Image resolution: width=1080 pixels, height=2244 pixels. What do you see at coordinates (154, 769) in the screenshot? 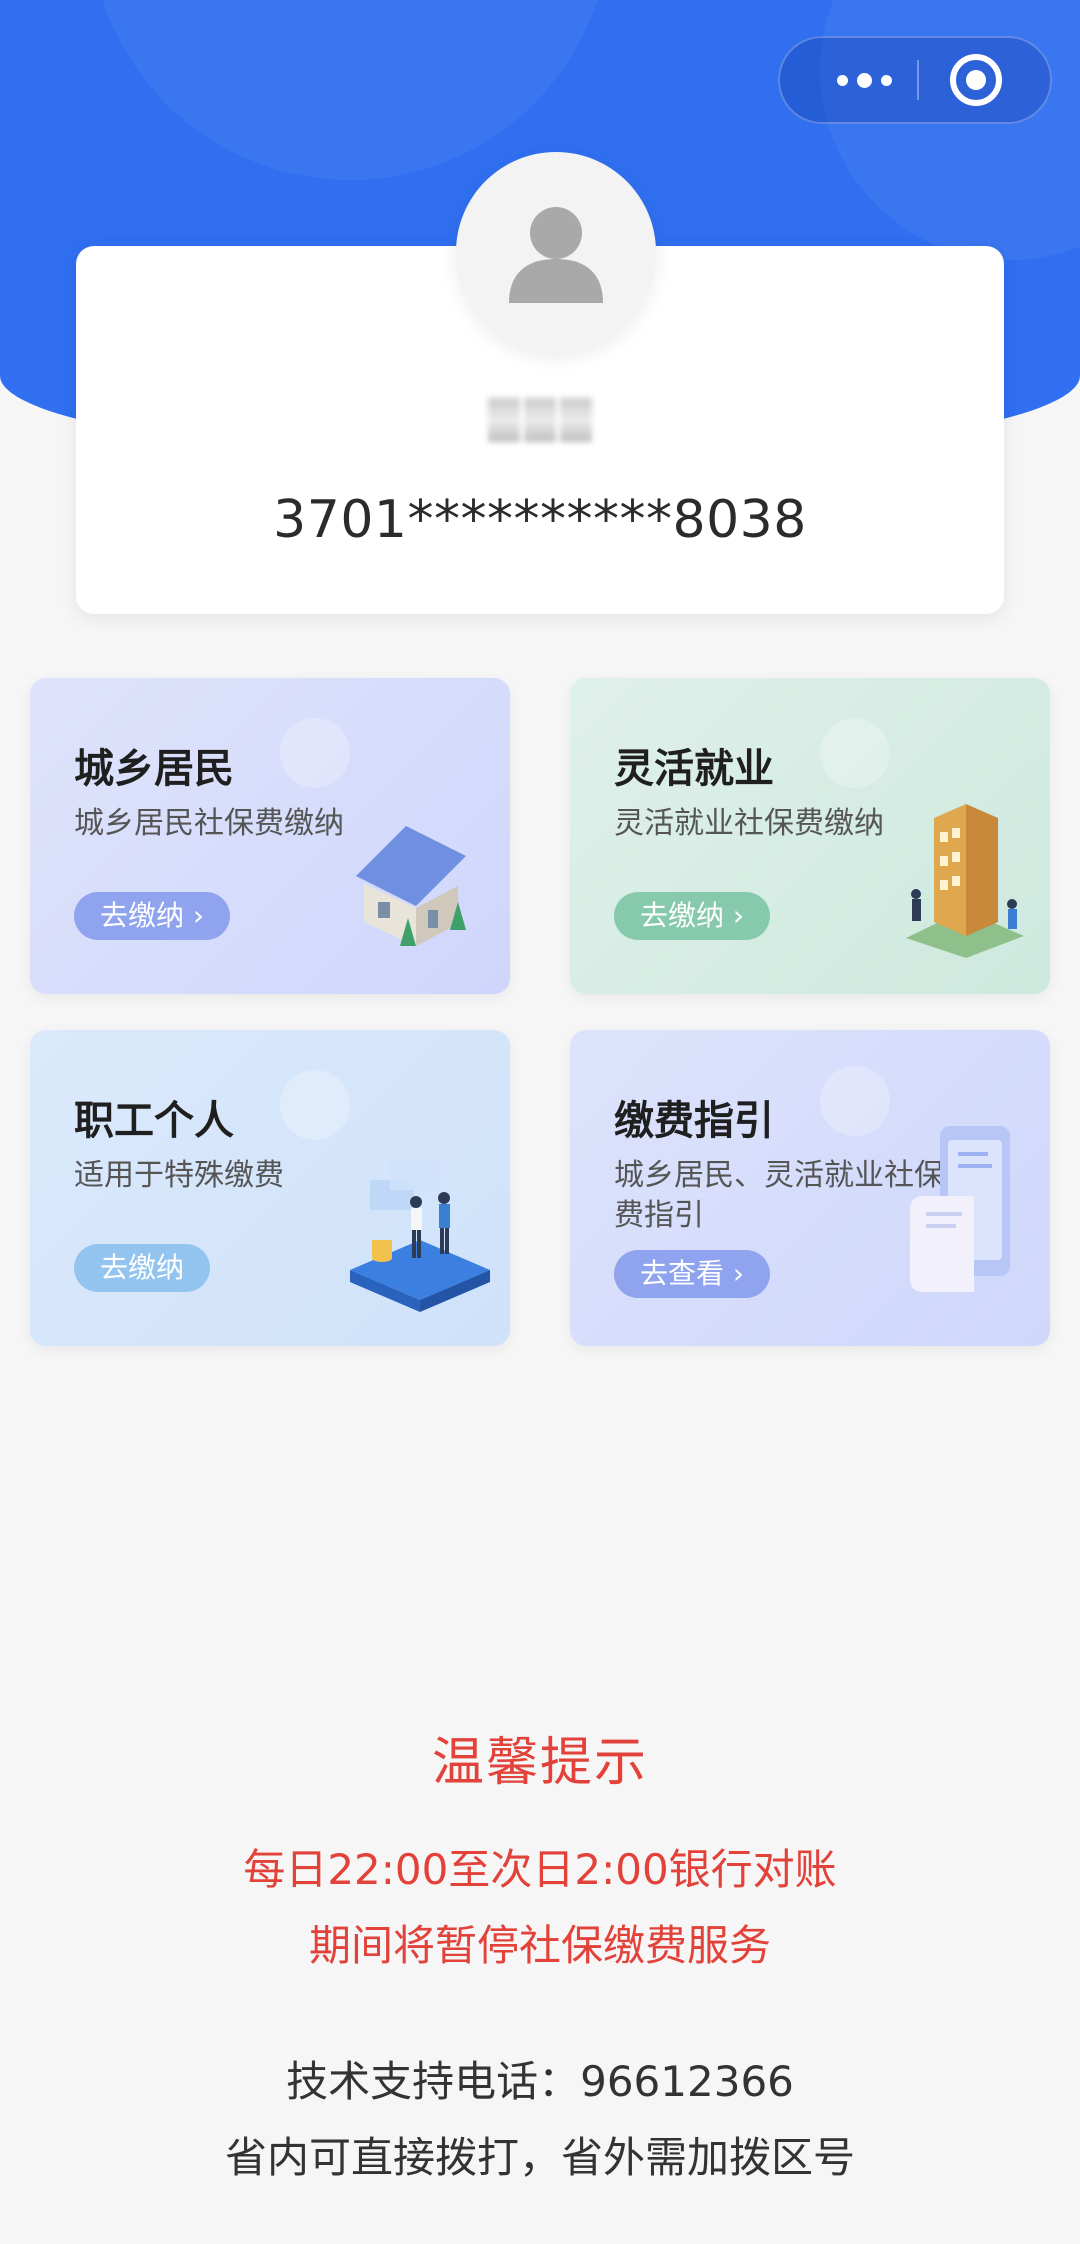
I see `tile-title: 城乡居民` at bounding box center [154, 769].